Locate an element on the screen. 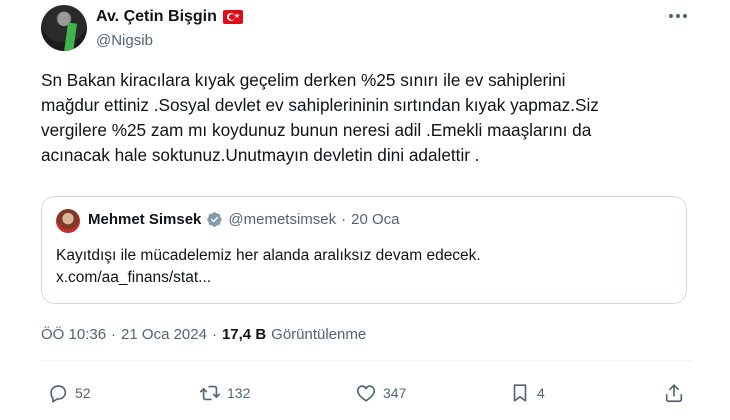  views-label: Görüntülenme is located at coordinates (319, 334).